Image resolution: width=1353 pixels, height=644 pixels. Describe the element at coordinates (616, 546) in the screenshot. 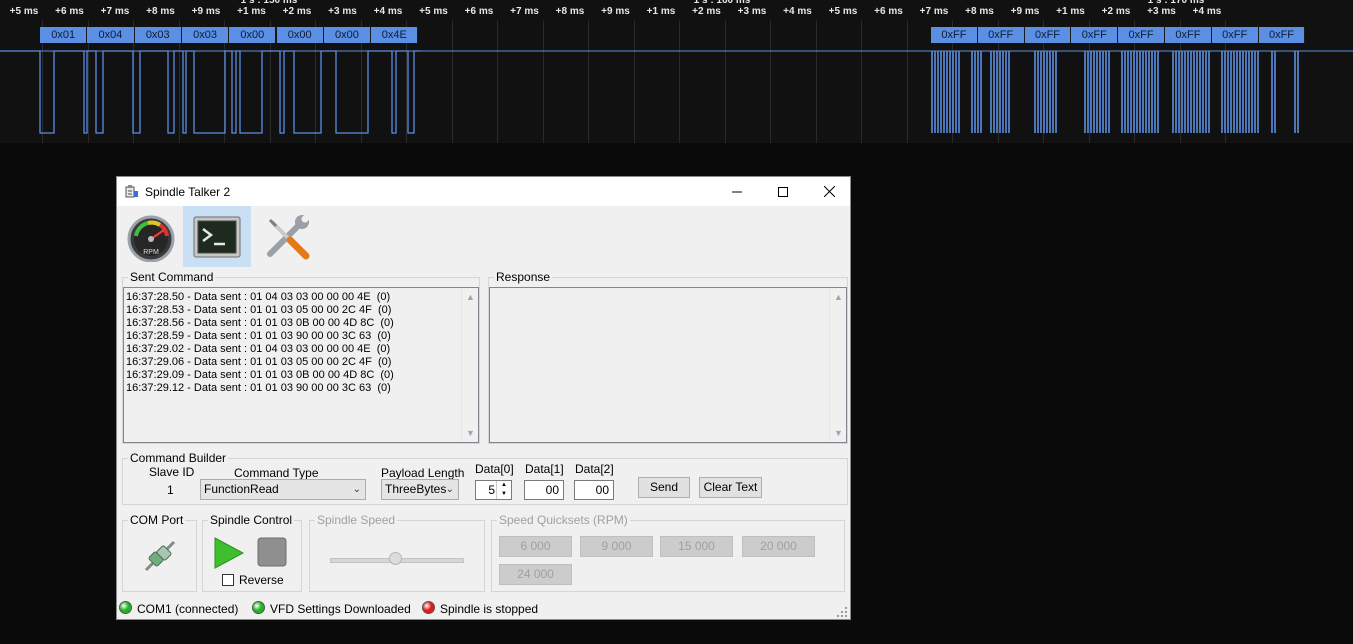

I see `quickset-button: 9 000` at that location.